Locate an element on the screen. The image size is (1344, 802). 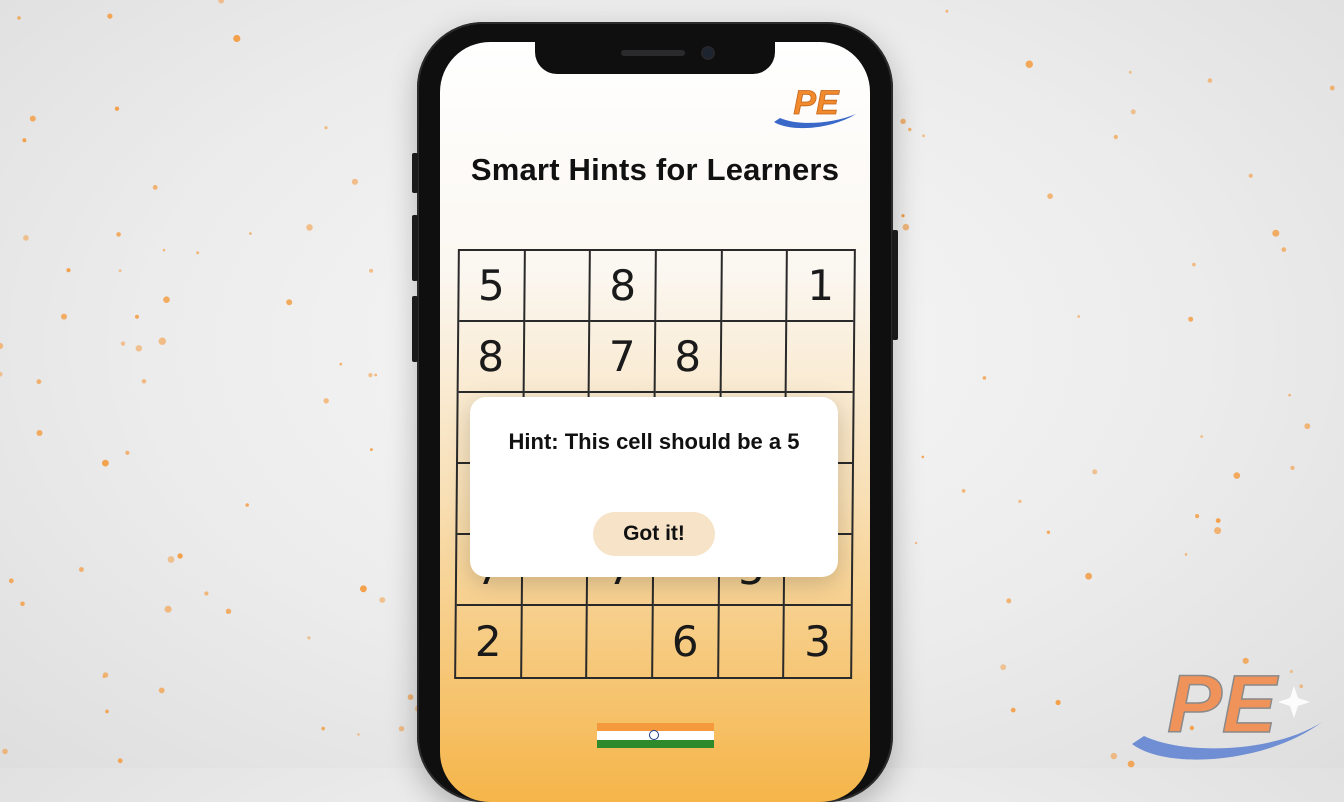
pe-logo-text: PE is located at coordinates (816, 103).